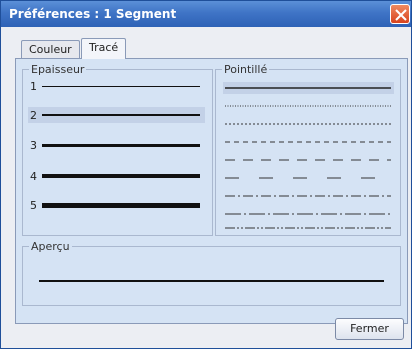  I want to click on tab-trace: Tracé, so click(104, 48).